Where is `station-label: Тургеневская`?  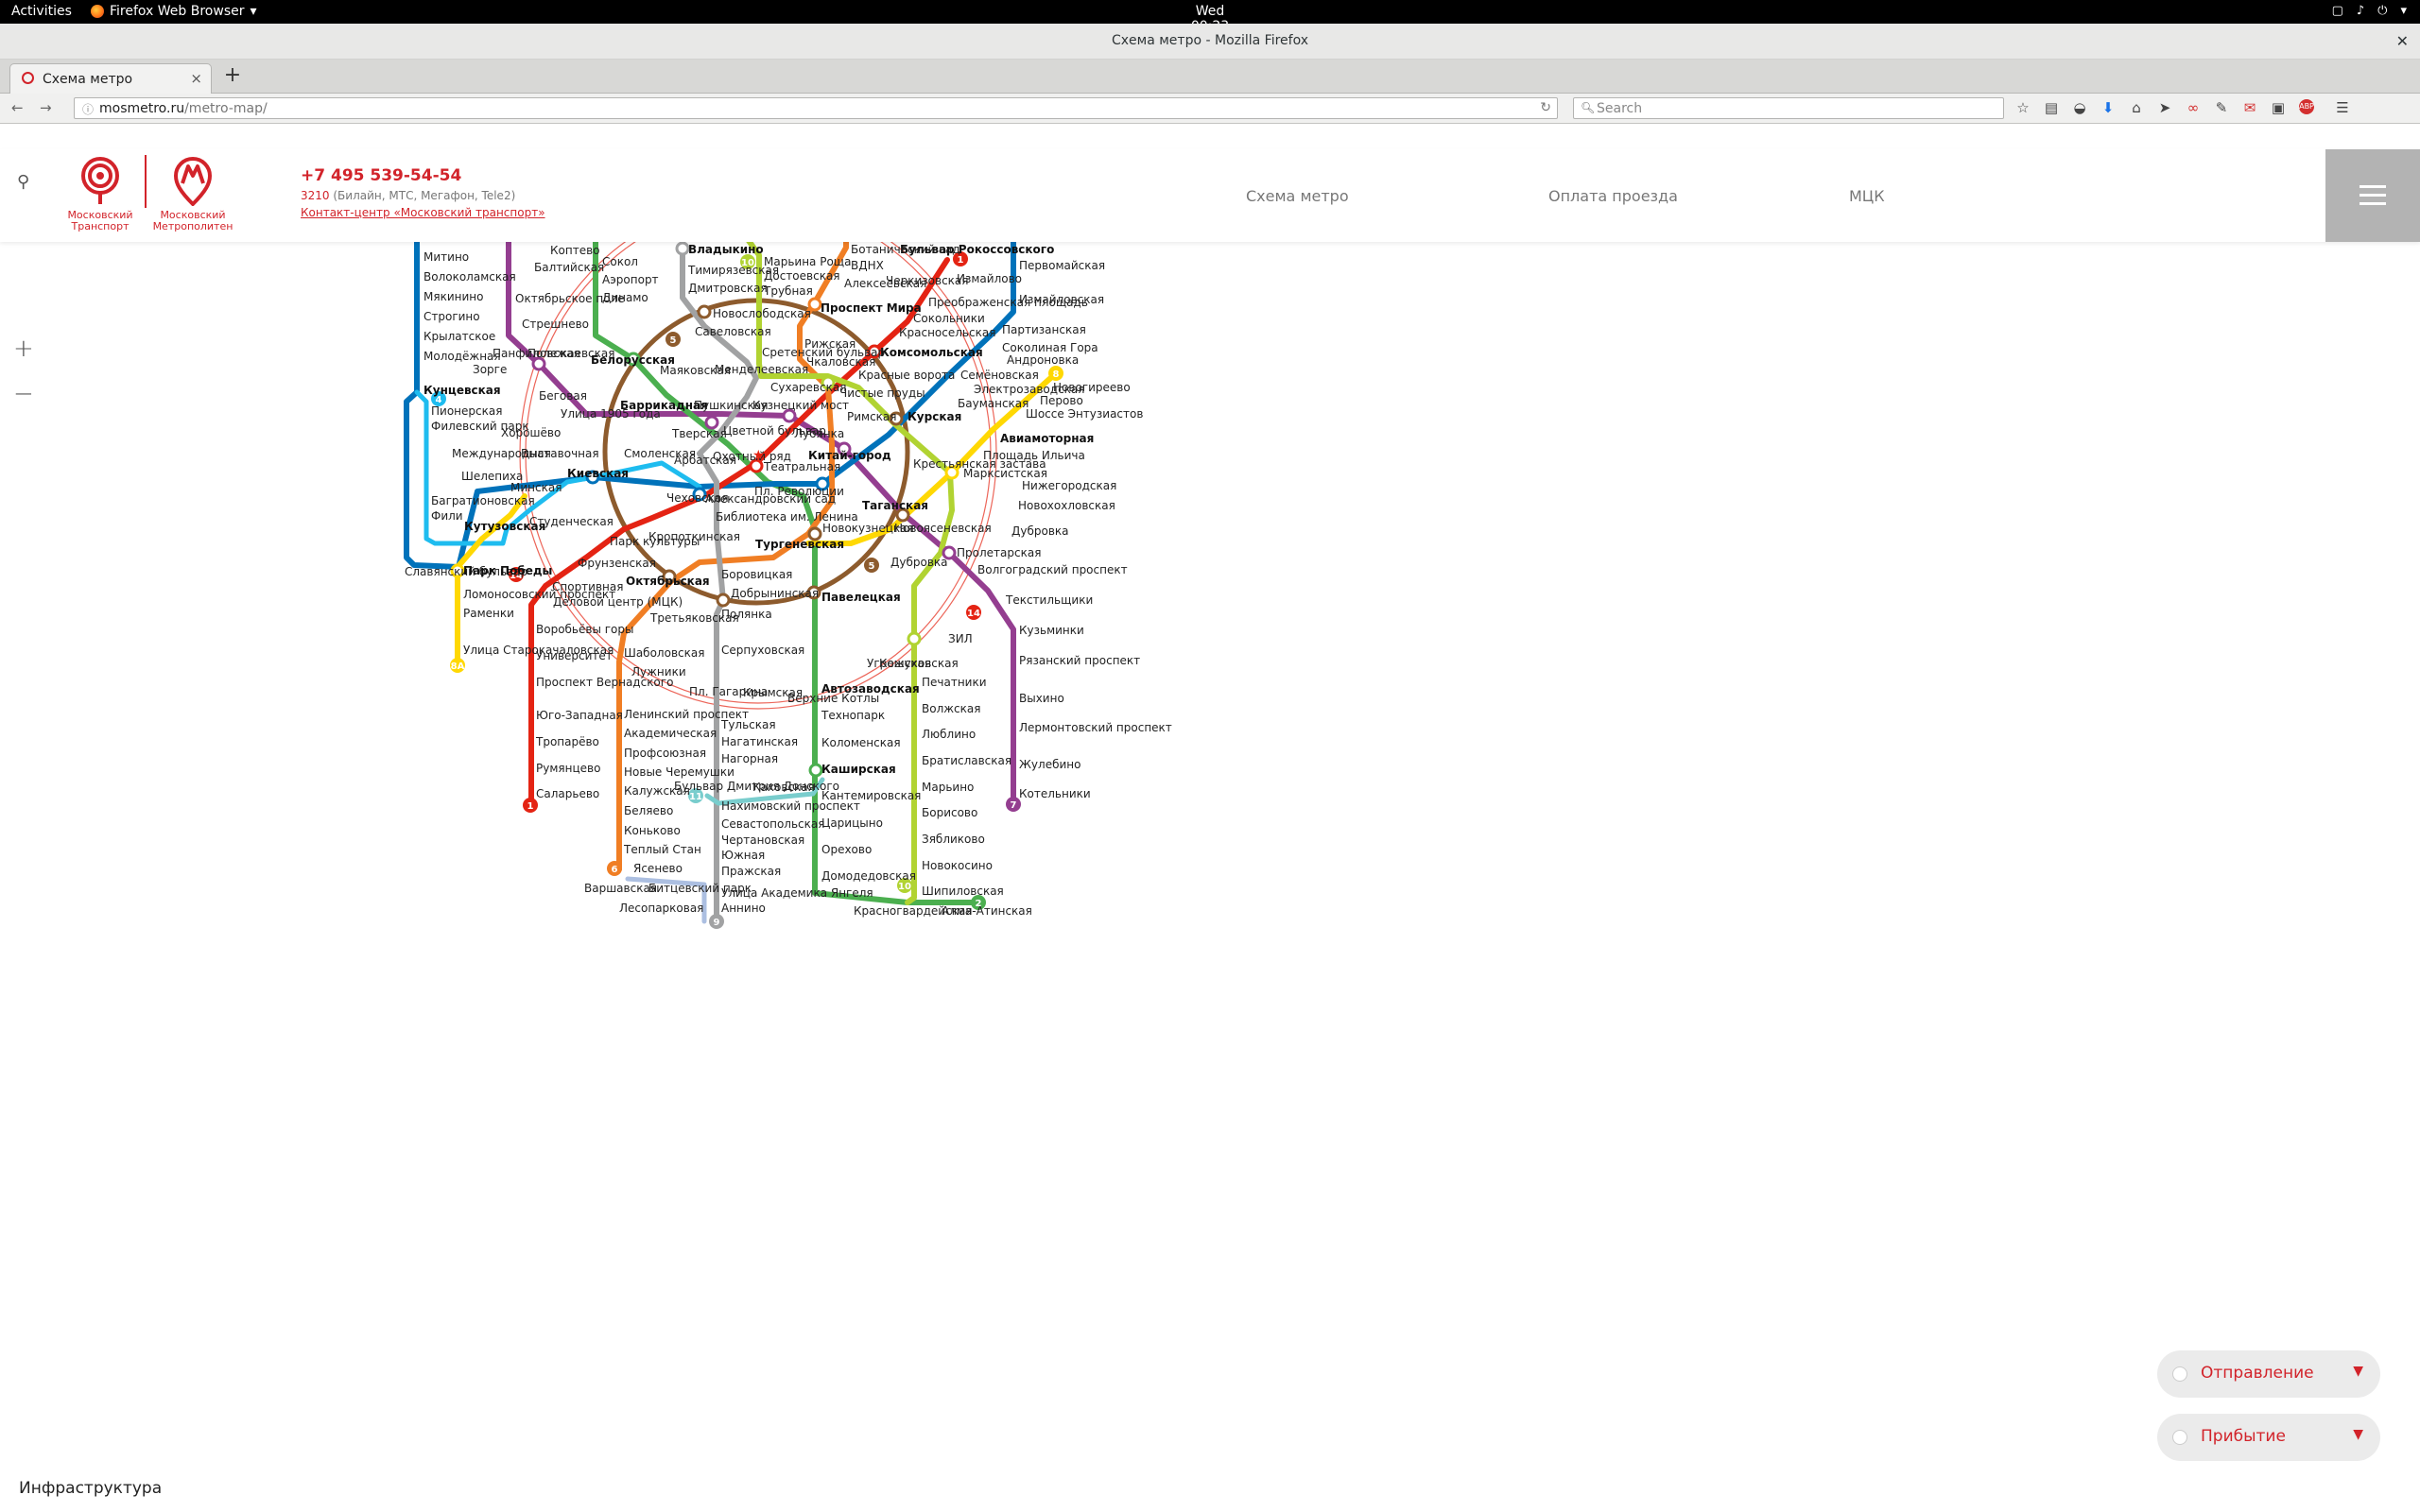
station-label: Тургеневская is located at coordinates (799, 544).